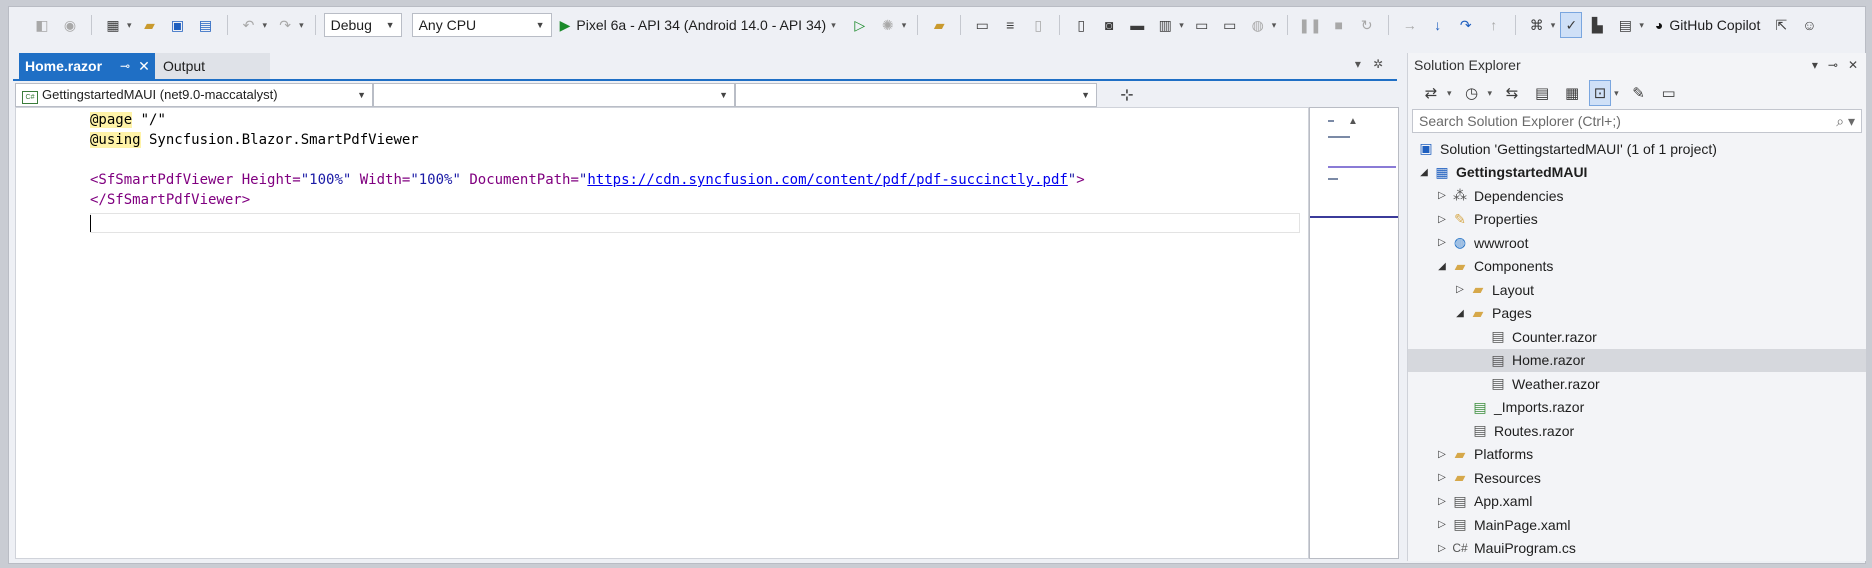 This screenshot has width=1872, height=568. I want to click on camera-icon: ◙, so click(1109, 25).